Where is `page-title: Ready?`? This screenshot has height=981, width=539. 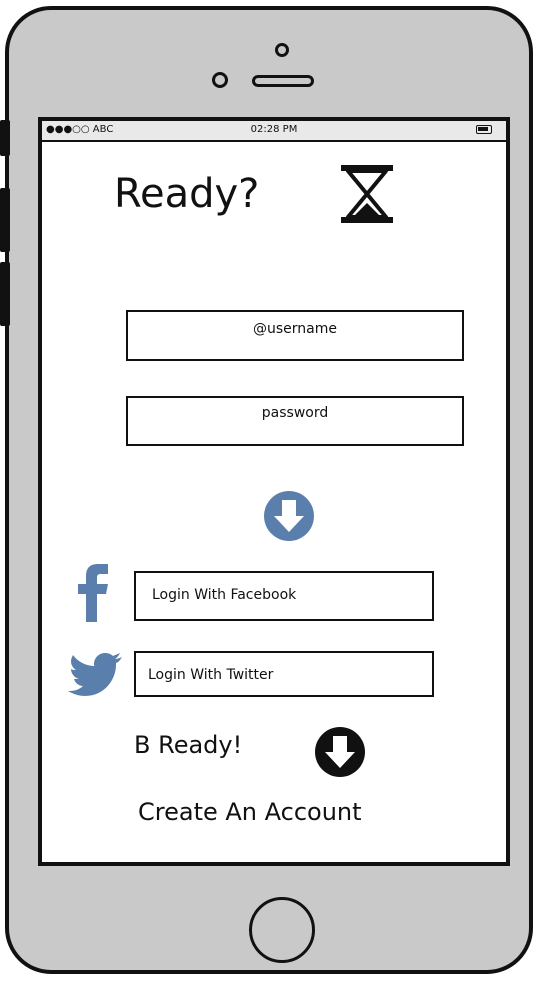
page-title: Ready? is located at coordinates (187, 194).